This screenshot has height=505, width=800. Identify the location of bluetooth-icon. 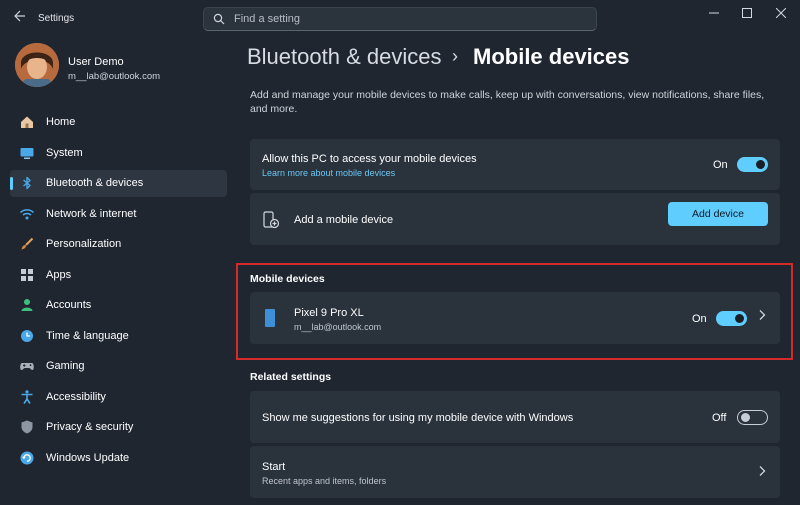
(27, 183).